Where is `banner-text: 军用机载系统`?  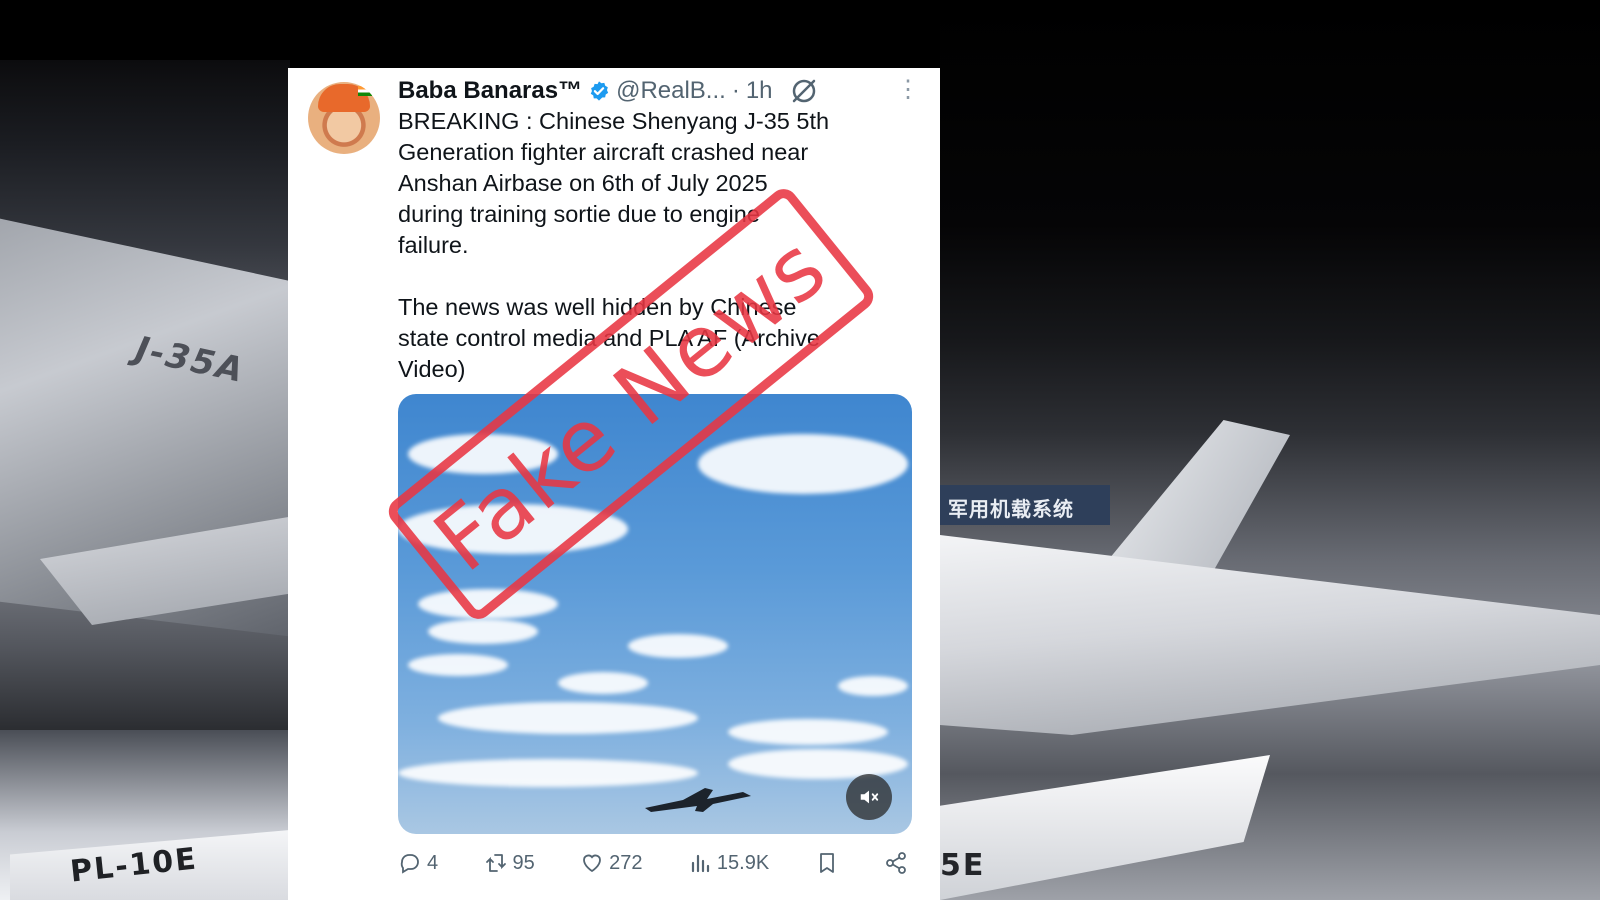 banner-text: 军用机载系统 is located at coordinates (1011, 509).